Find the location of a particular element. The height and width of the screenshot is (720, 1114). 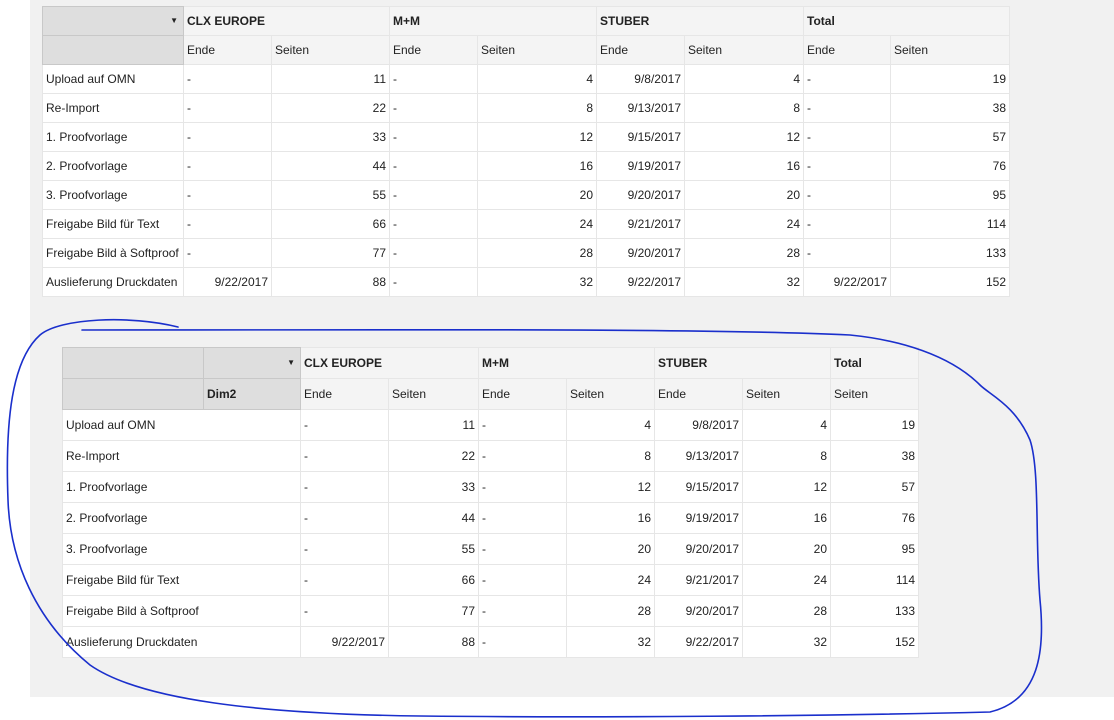

seiten-cell: 114 is located at coordinates (950, 224).